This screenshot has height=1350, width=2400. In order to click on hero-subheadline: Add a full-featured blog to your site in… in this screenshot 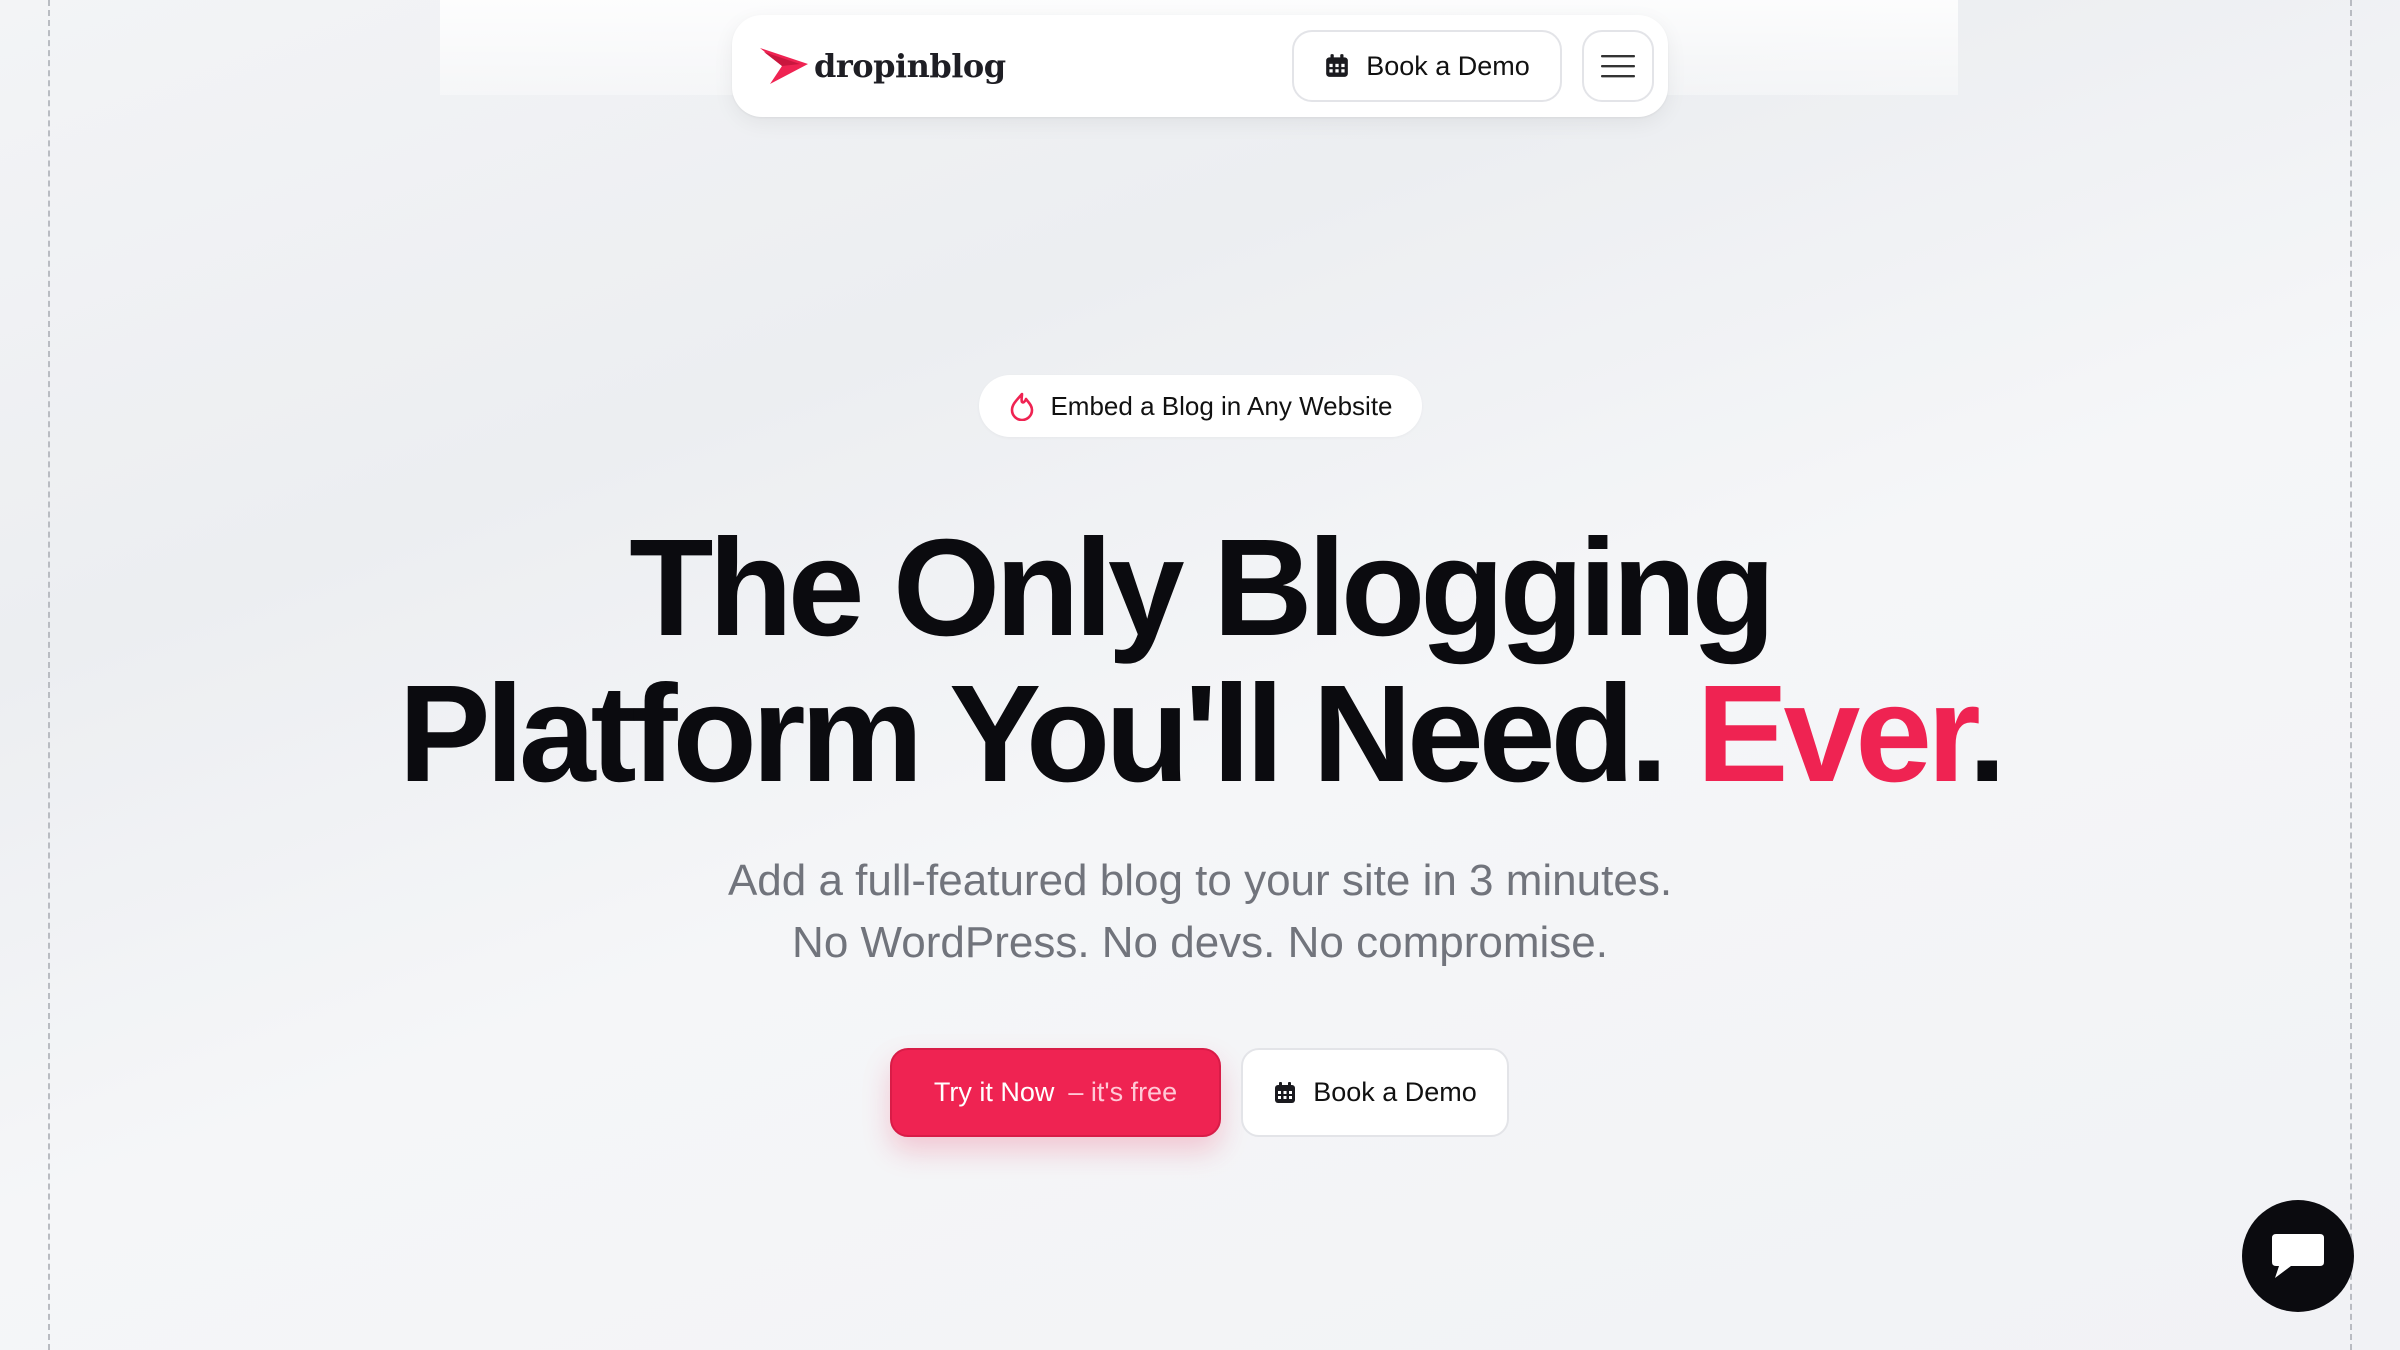, I will do `click(1200, 912)`.